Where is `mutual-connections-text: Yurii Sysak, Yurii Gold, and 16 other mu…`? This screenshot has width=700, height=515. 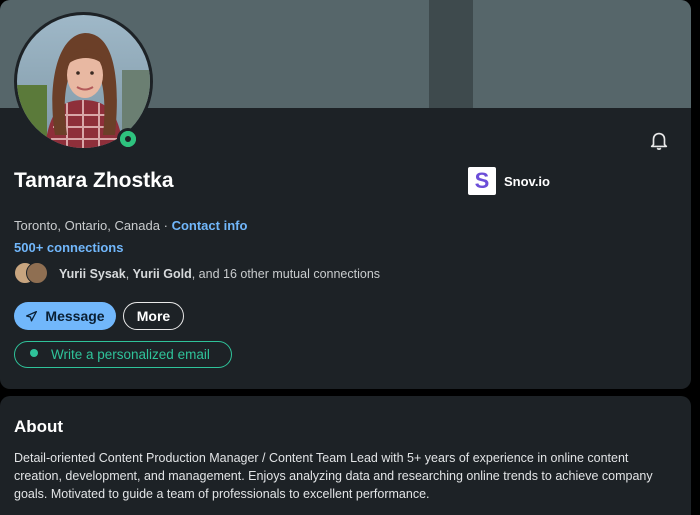 mutual-connections-text: Yurii Sysak, Yurii Gold, and 16 other mu… is located at coordinates (220, 274).